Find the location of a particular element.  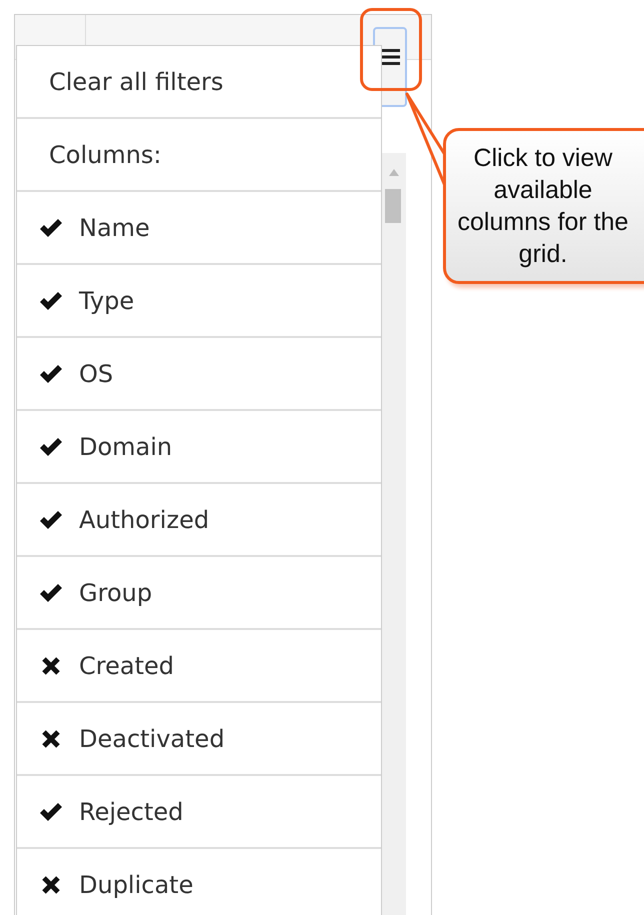

clear-filters-item: Clear all filters is located at coordinates (199, 82).